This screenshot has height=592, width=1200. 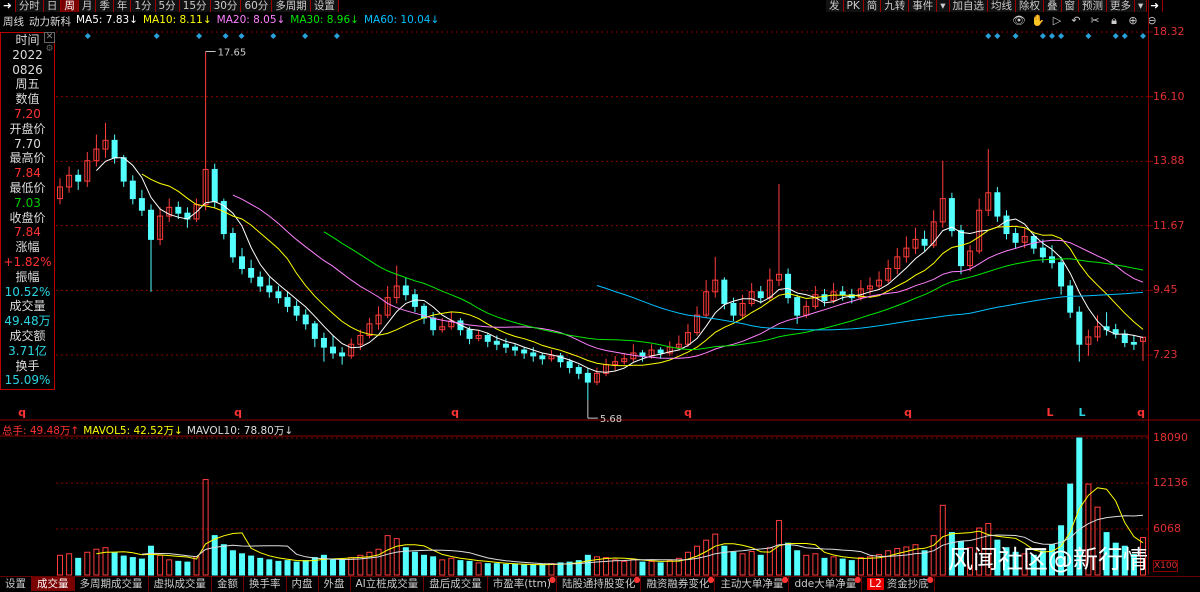 I want to click on tab-5: 换手率, so click(x=265, y=584).